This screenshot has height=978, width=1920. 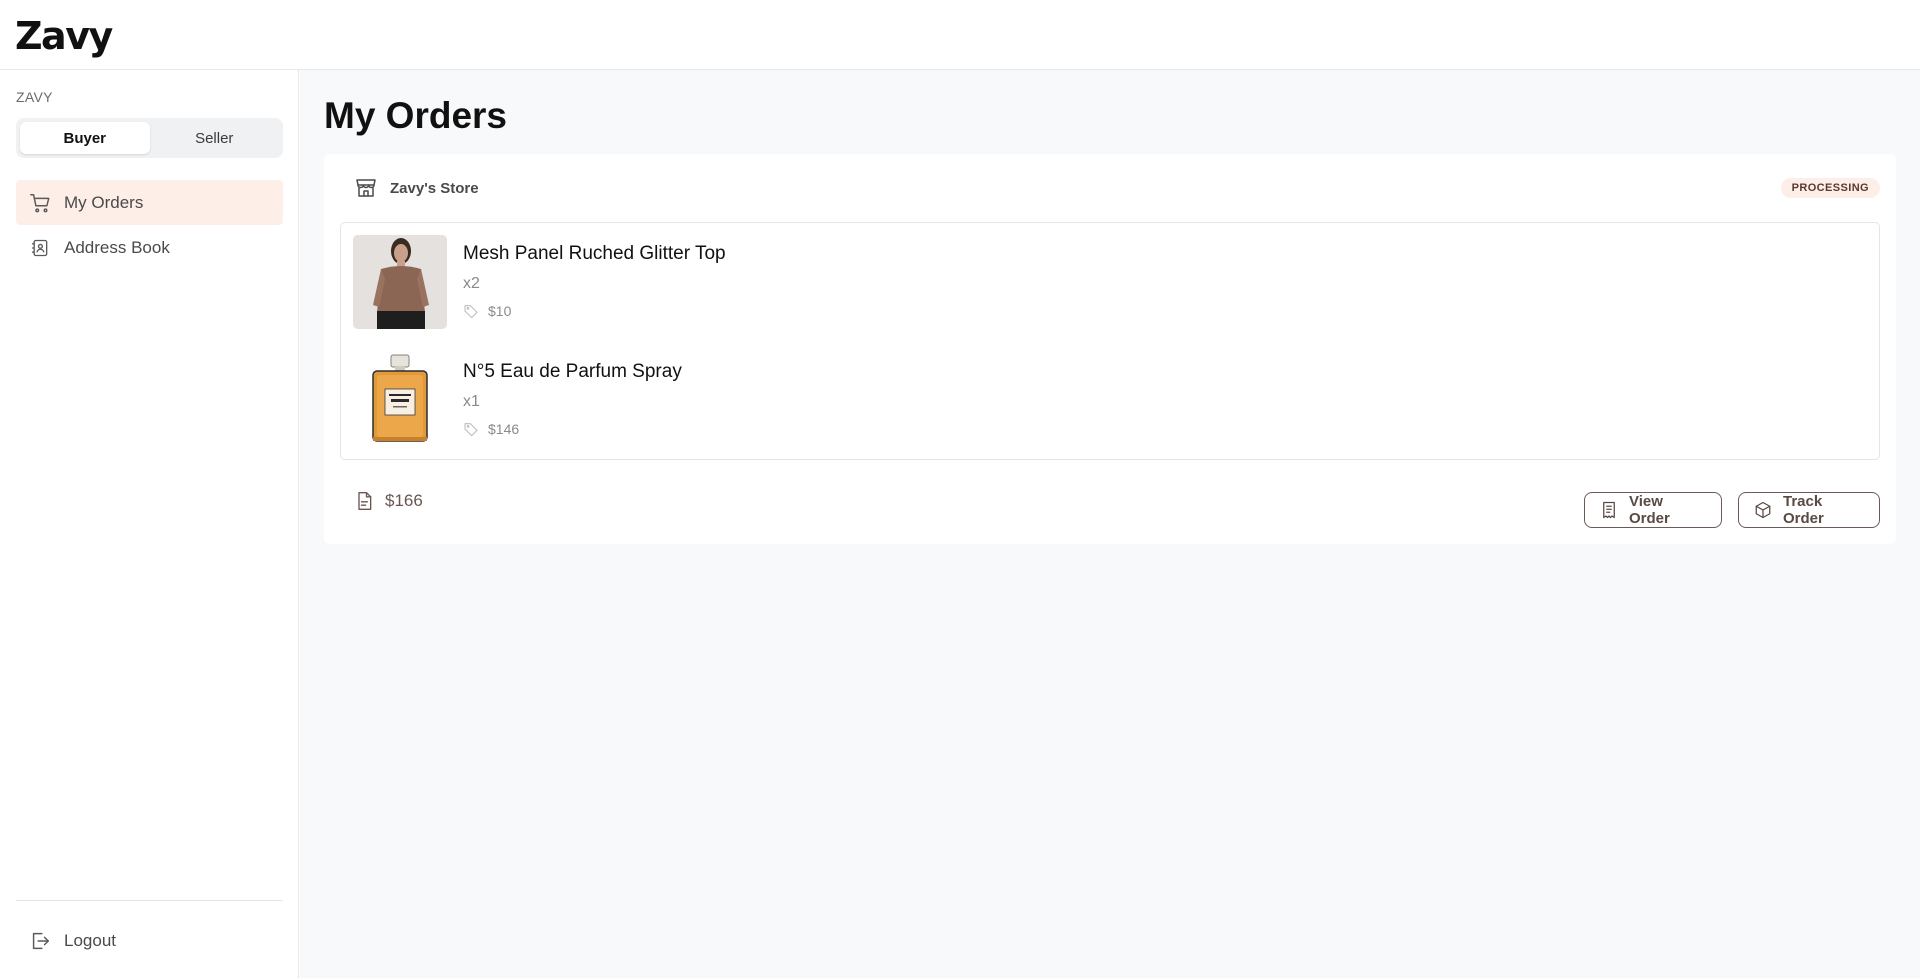 What do you see at coordinates (1830, 188) in the screenshot?
I see `status-badge: PROCESSING` at bounding box center [1830, 188].